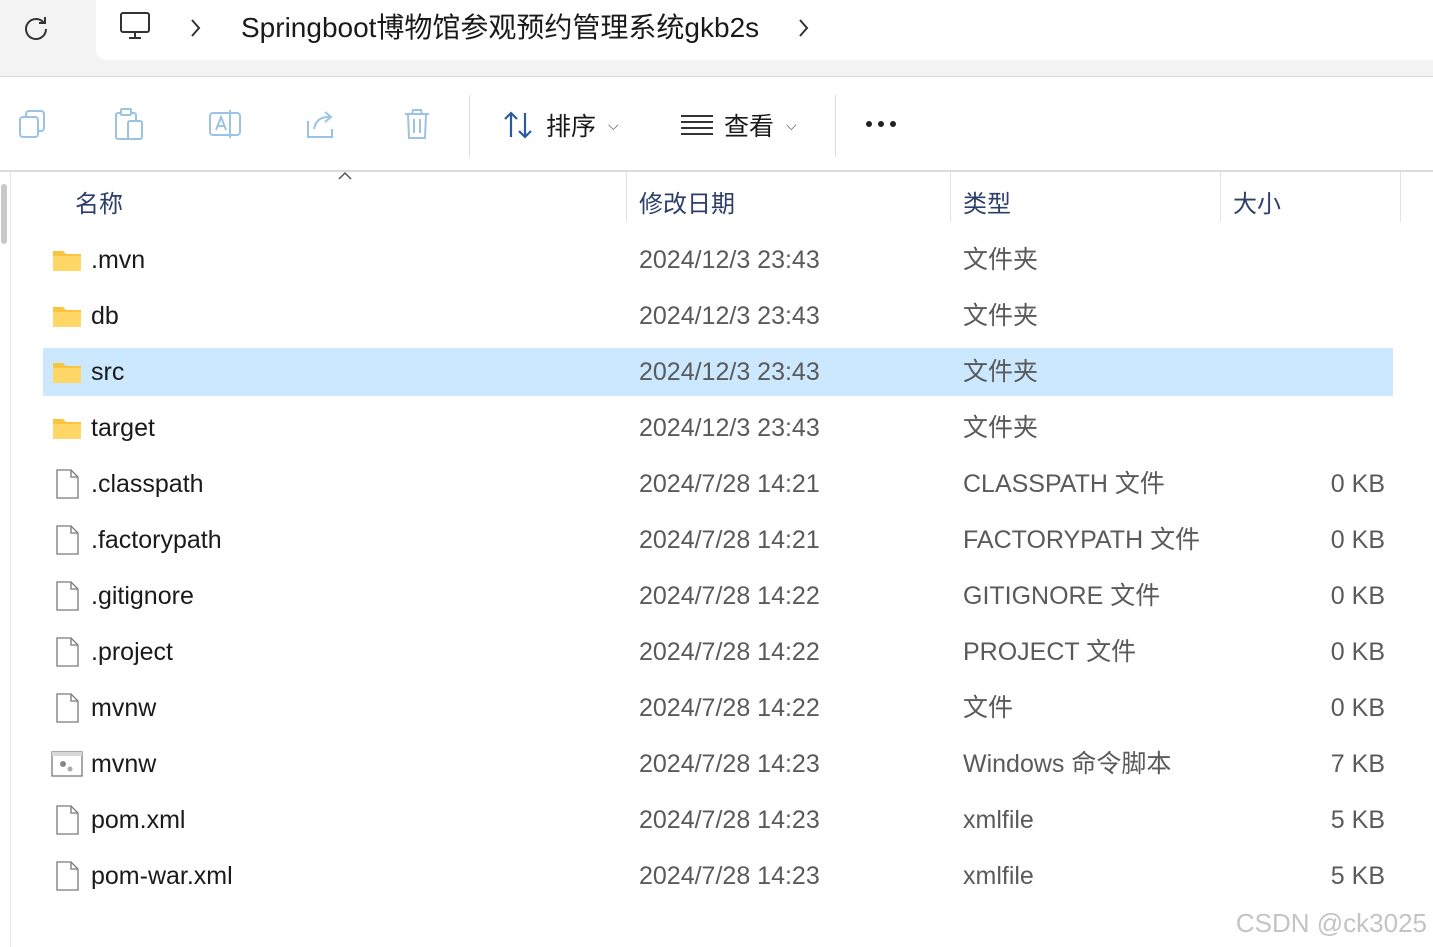 The height and width of the screenshot is (947, 1433). What do you see at coordinates (718, 708) in the screenshot?
I see `file-row: mvnw 2024/7/28 14:22 文件 0 KB` at bounding box center [718, 708].